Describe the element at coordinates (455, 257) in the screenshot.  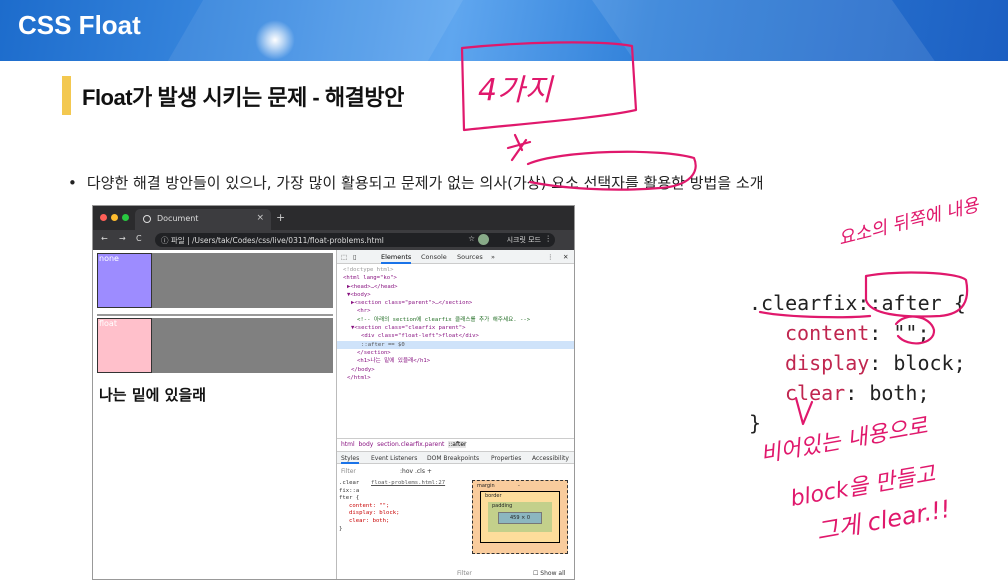
I see `devtools-tabbar: ⬚ ▯ Elements Console Sources » ⋮ ✕` at that location.